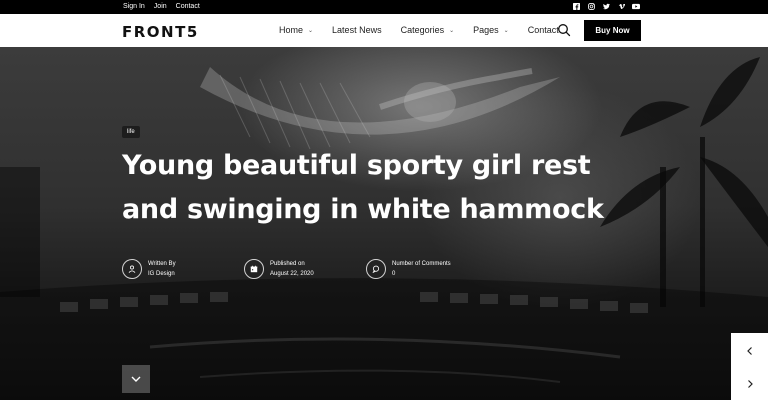  What do you see at coordinates (292, 274) in the screenshot?
I see `meta-published-value: August 22, 2020` at bounding box center [292, 274].